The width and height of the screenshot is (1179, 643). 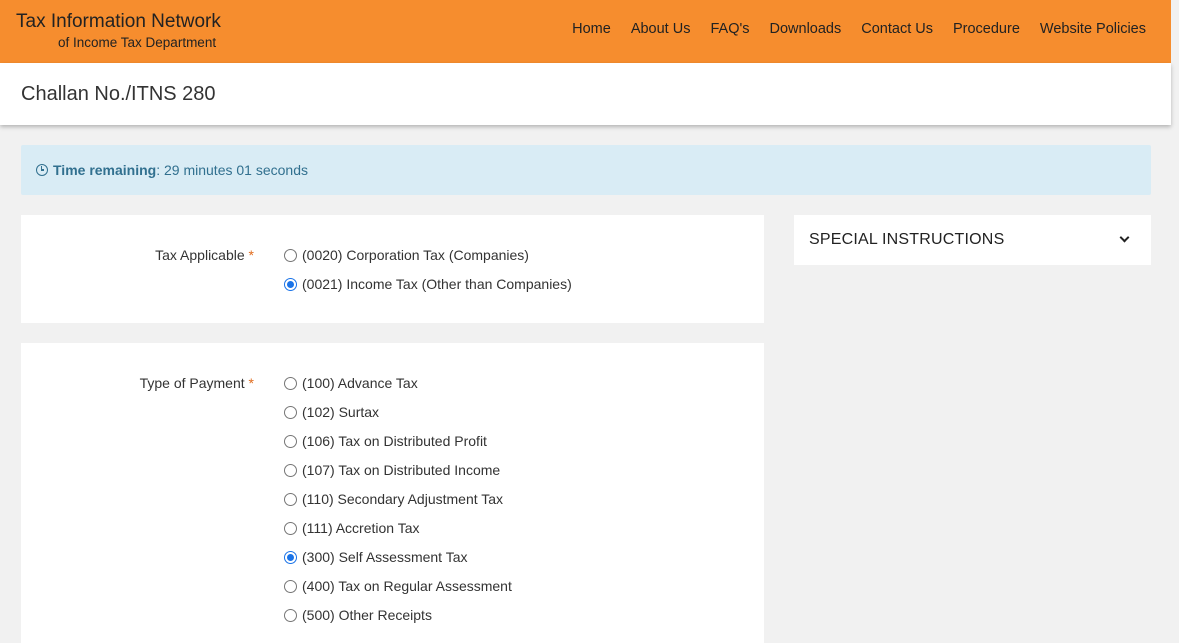 What do you see at coordinates (586, 170) in the screenshot?
I see `time-remaining-alert: Time remaining: 29 minutes 01 seconds` at bounding box center [586, 170].